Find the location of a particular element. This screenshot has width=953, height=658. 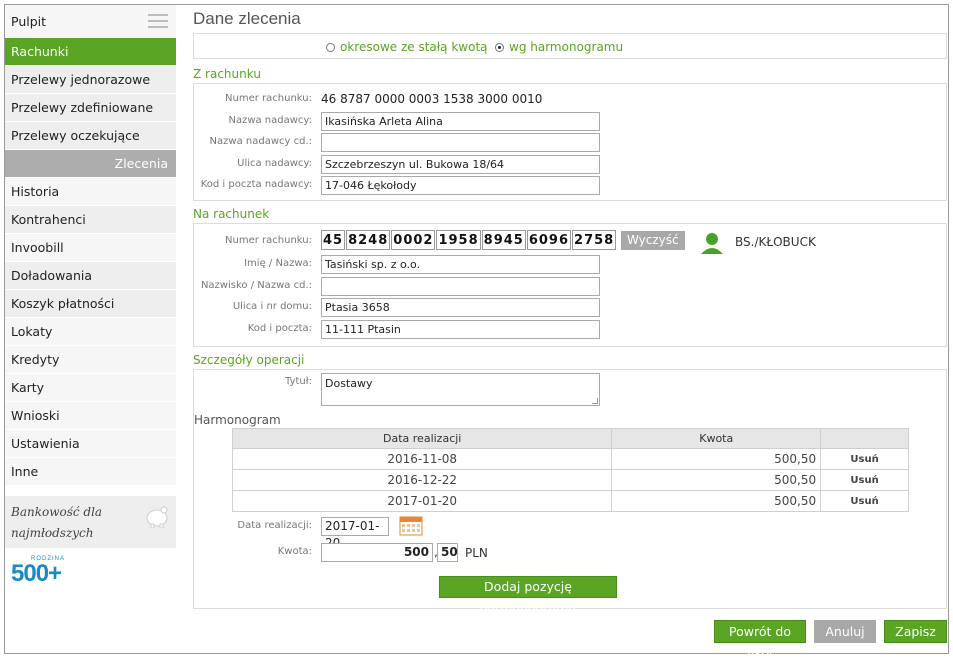

logo-big-text: 500+ is located at coordinates (36, 573).